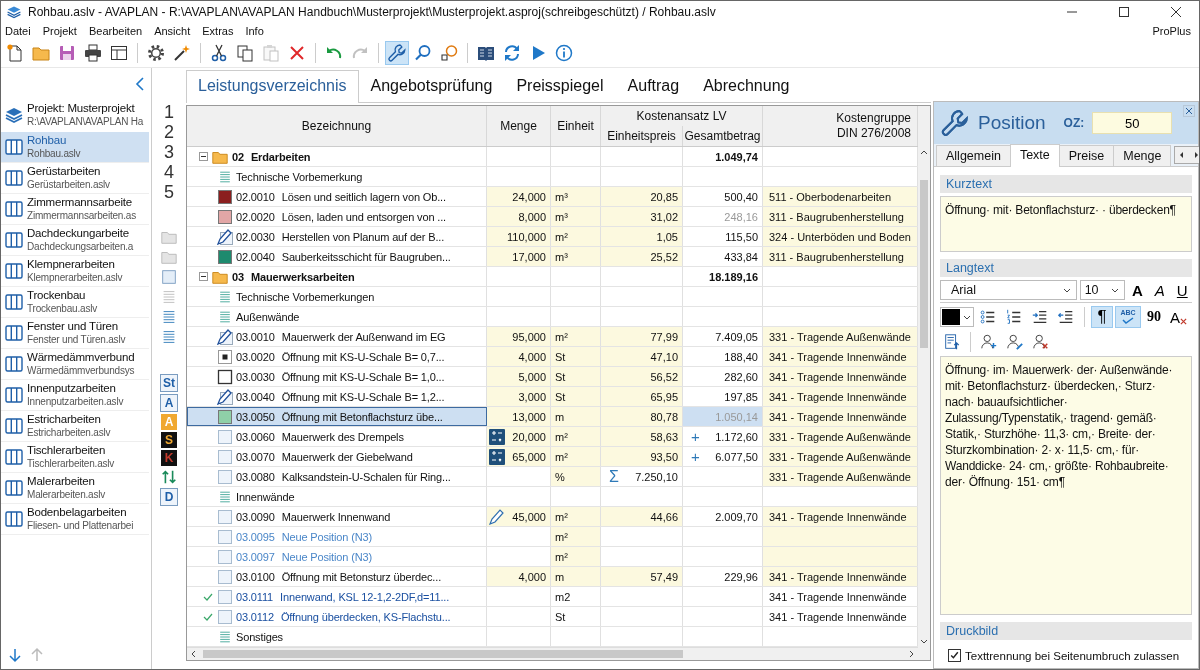 This screenshot has width=1200, height=670. I want to click on vertical-scrollbar, so click(924, 383).